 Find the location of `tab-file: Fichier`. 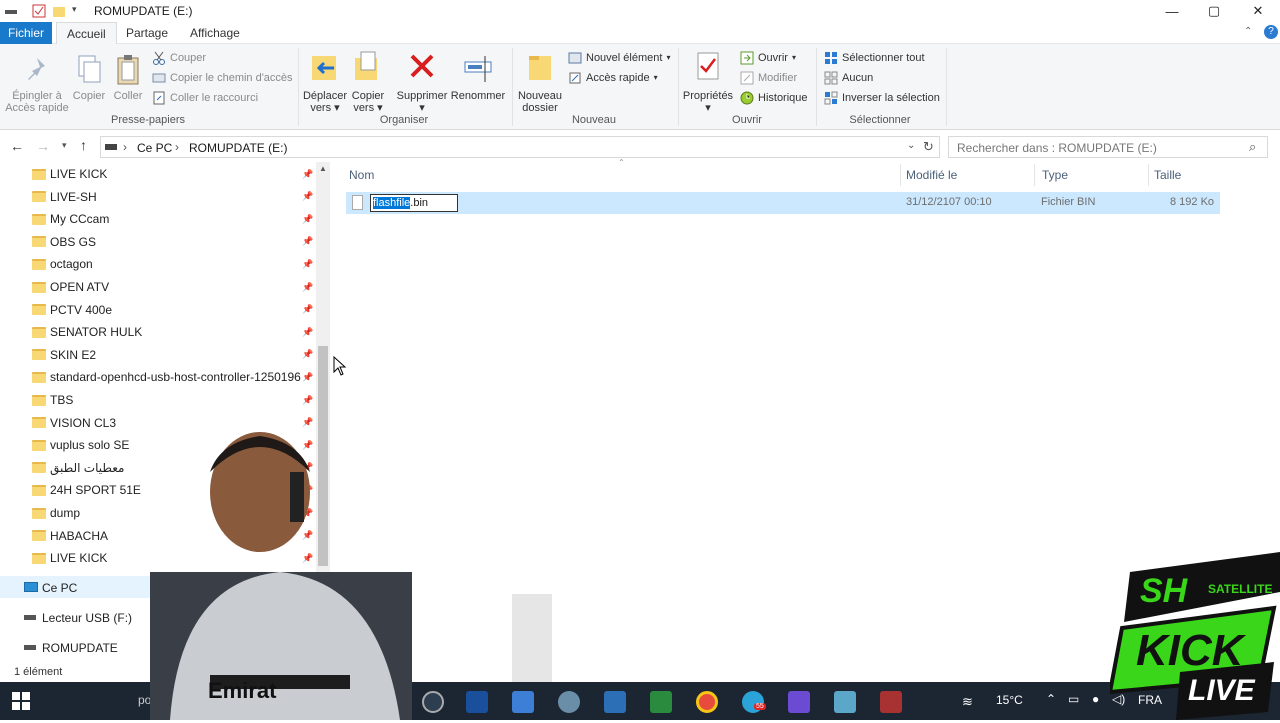

tab-file: Fichier is located at coordinates (26, 33).